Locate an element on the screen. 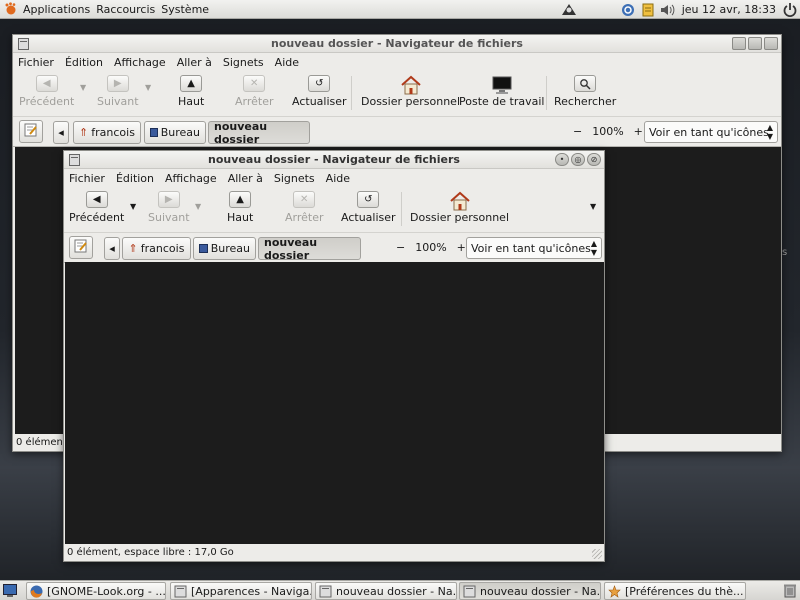 The image size is (800, 600). home-icon is located at coordinates (411, 85).